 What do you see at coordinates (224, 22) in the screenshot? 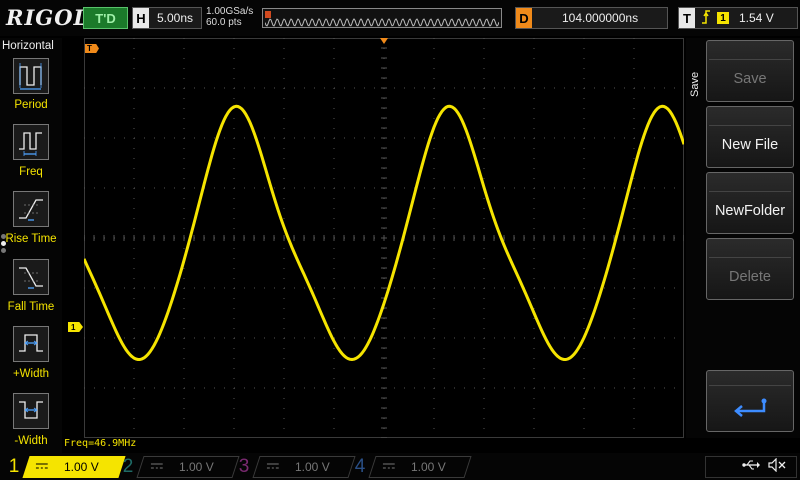
I see `memory-depth: 60.0 pts` at bounding box center [224, 22].